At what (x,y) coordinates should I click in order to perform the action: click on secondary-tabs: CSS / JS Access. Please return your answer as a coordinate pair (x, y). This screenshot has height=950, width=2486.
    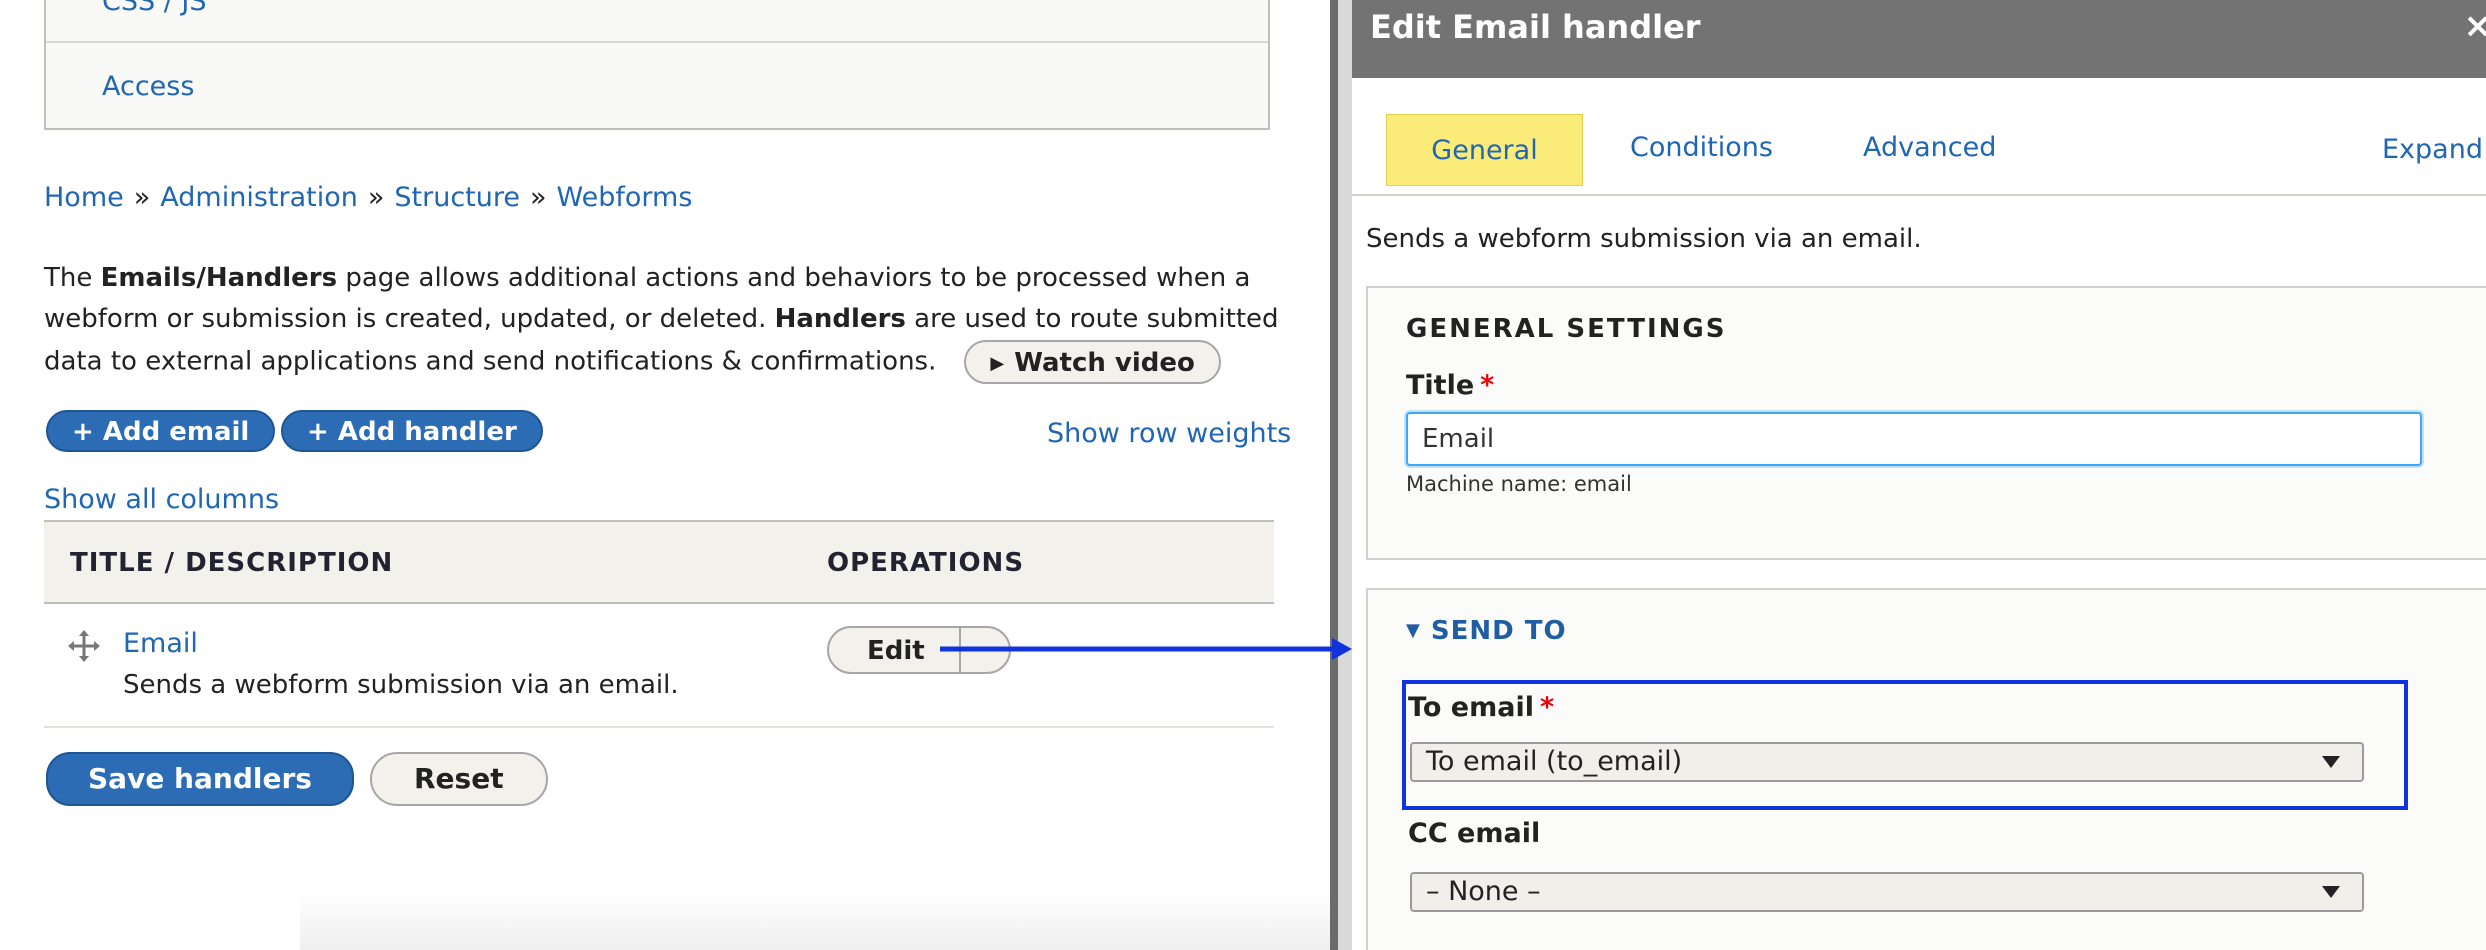
    Looking at the image, I should click on (657, 65).